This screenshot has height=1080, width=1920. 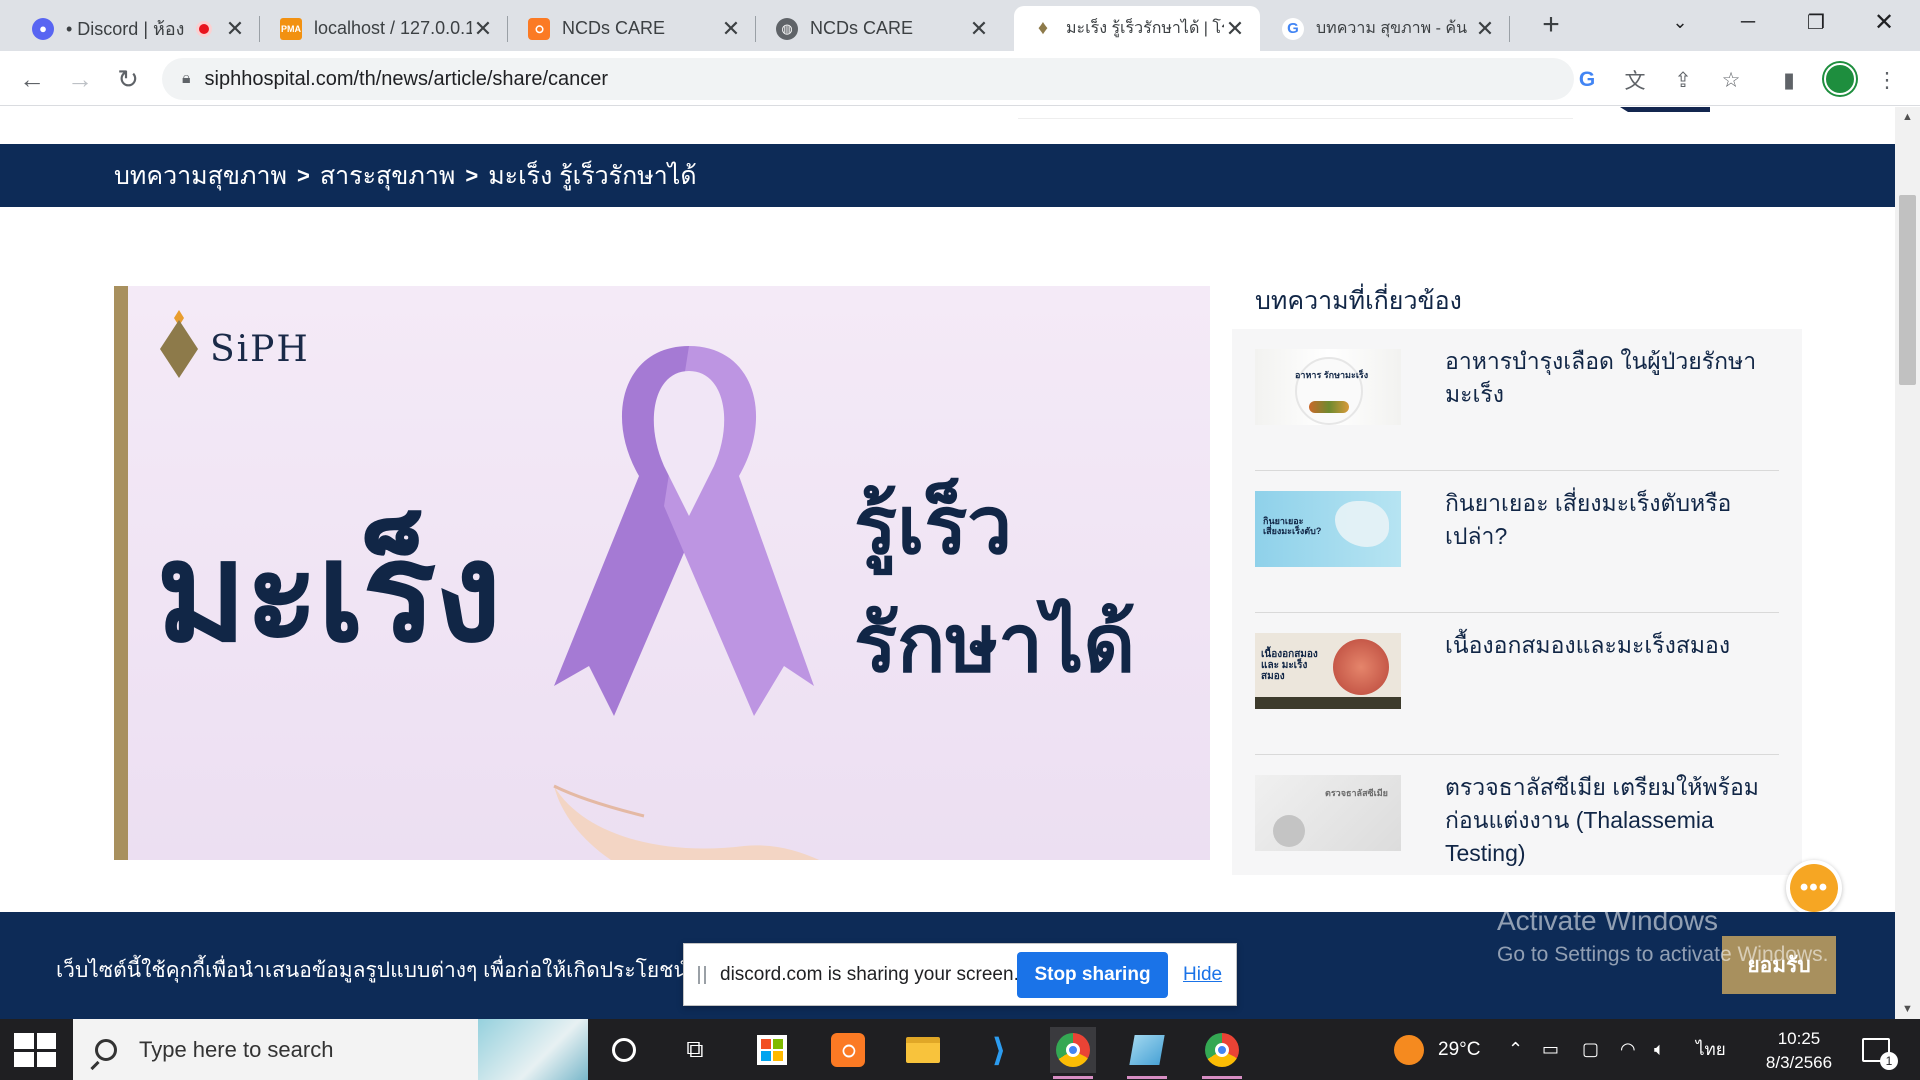 I want to click on article-title: กินยาเยอะ เสี่ยงมะเร็งตับหรือเปล่า?, so click(x=1610, y=520).